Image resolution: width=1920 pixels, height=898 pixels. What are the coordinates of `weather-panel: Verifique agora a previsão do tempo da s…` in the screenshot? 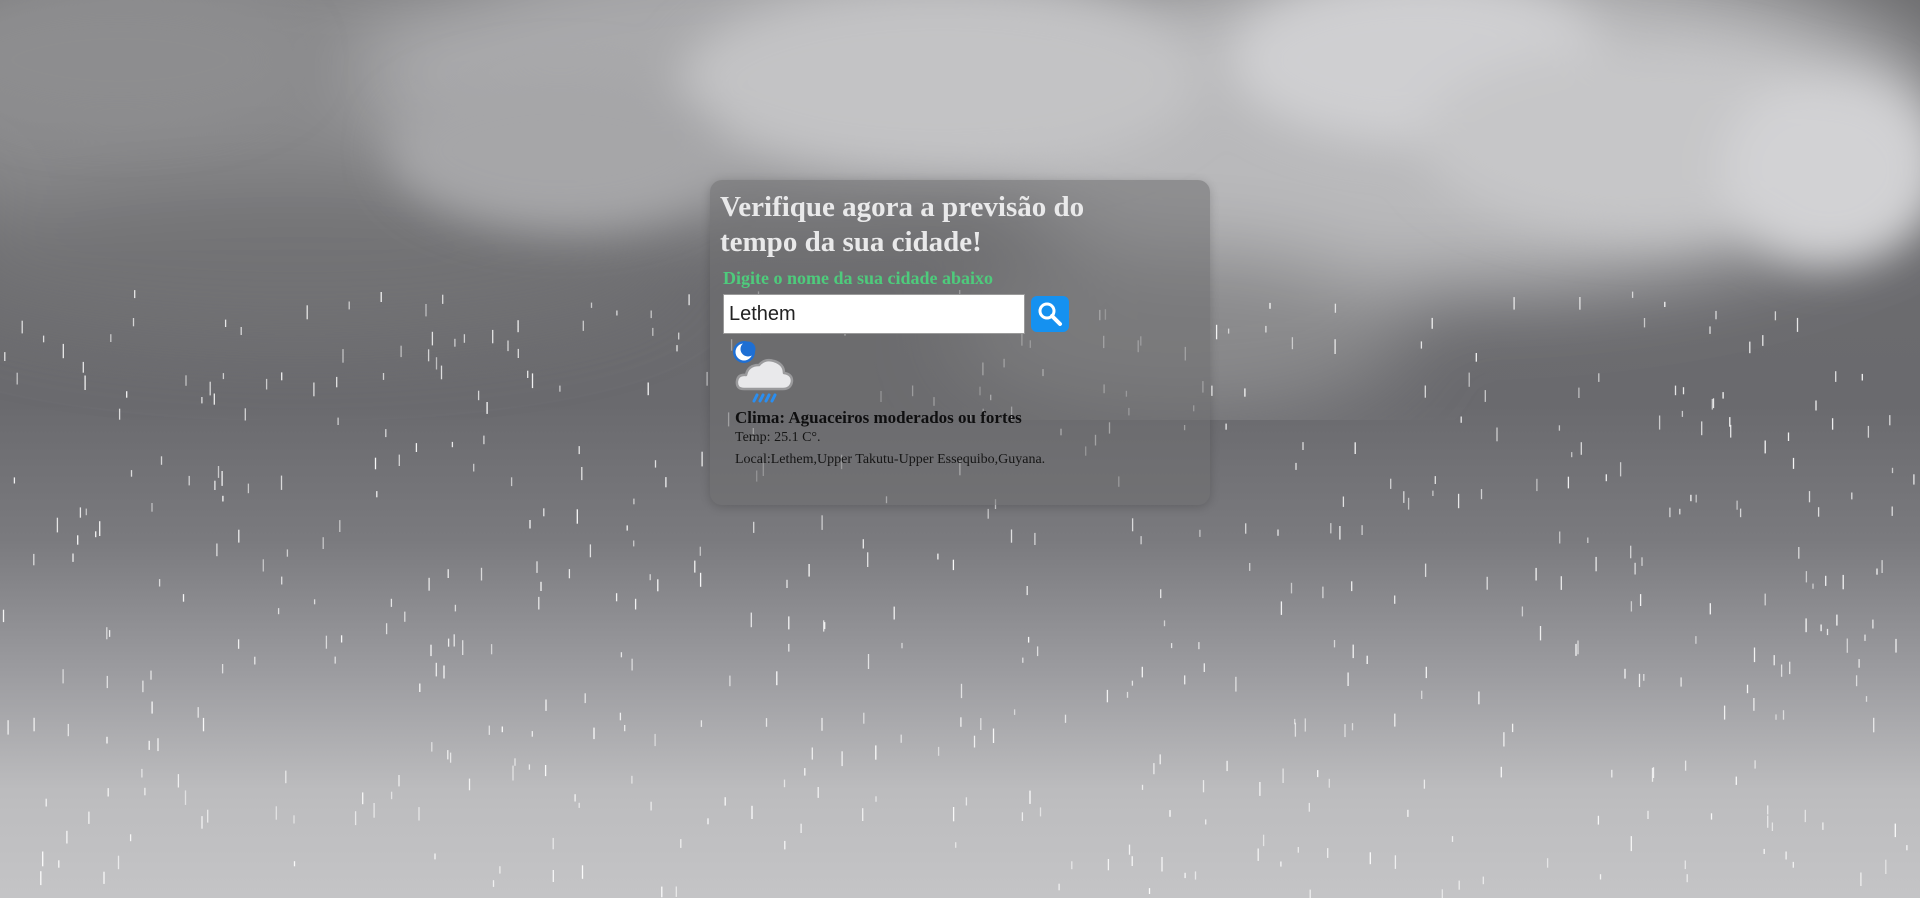 It's located at (960, 342).